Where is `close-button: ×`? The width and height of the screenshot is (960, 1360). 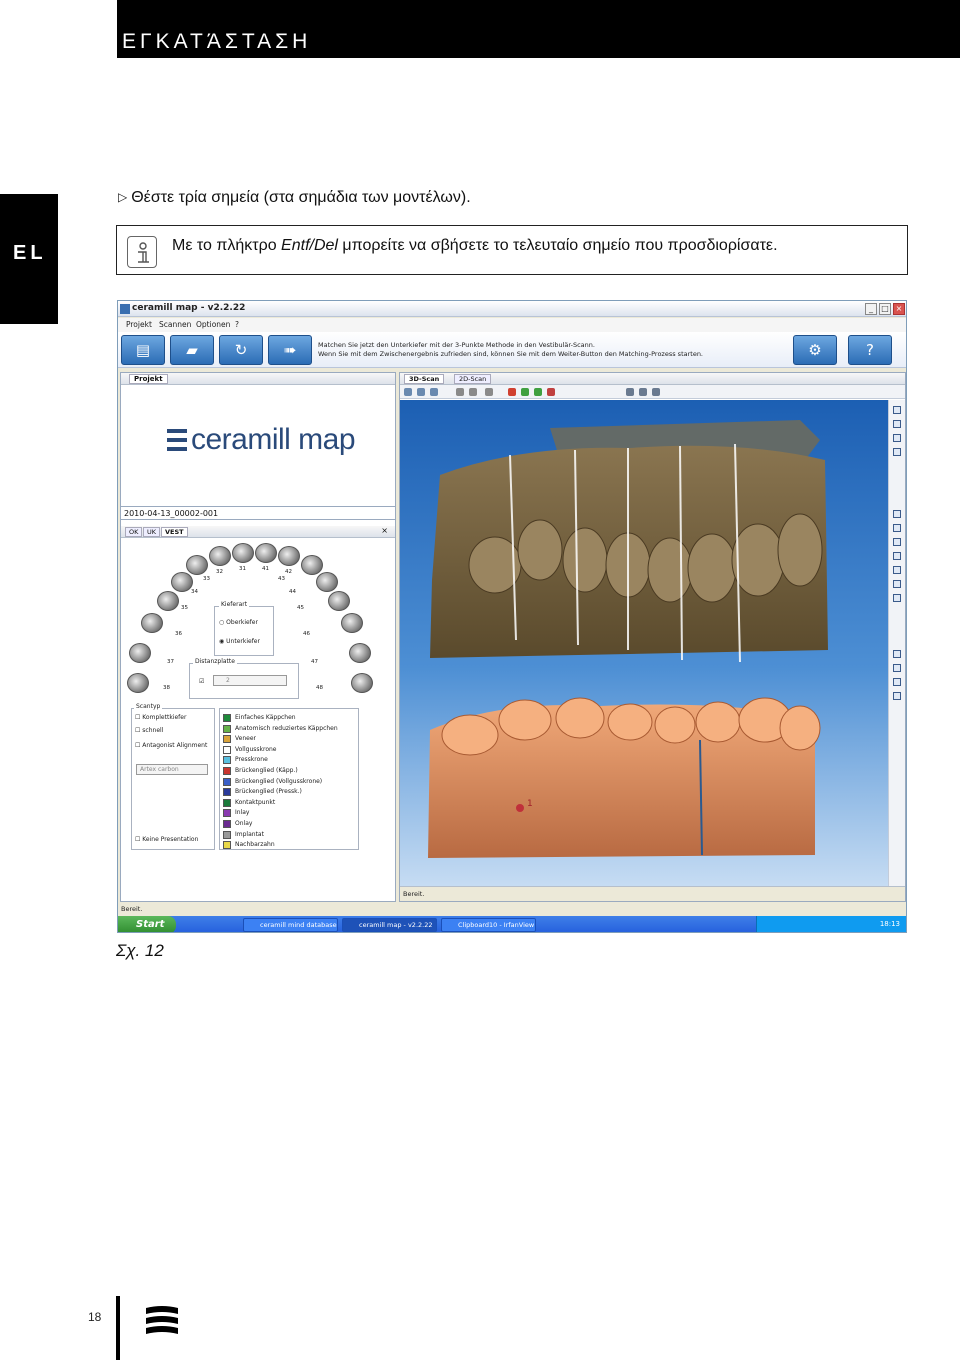
close-button: × is located at coordinates (899, 309).